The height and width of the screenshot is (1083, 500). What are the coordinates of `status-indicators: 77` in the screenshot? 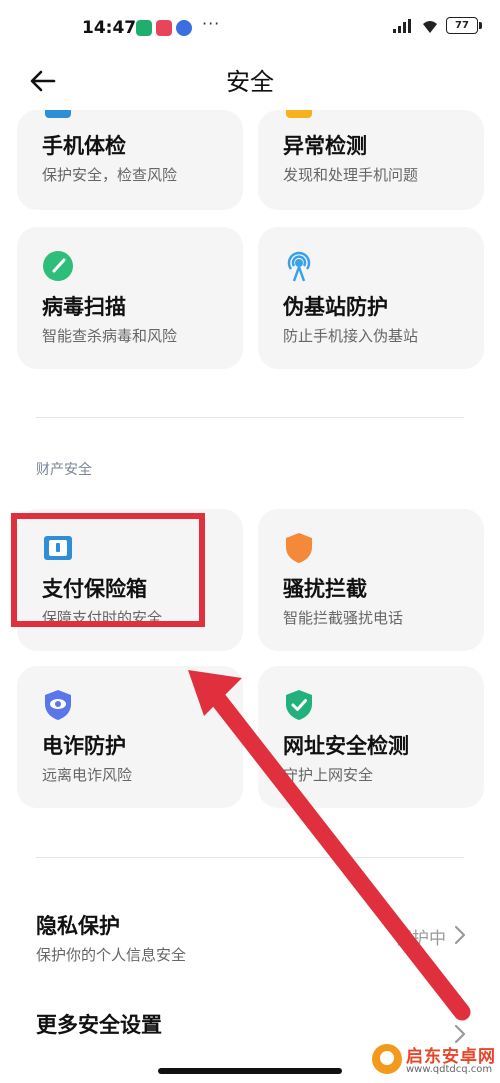 It's located at (437, 25).